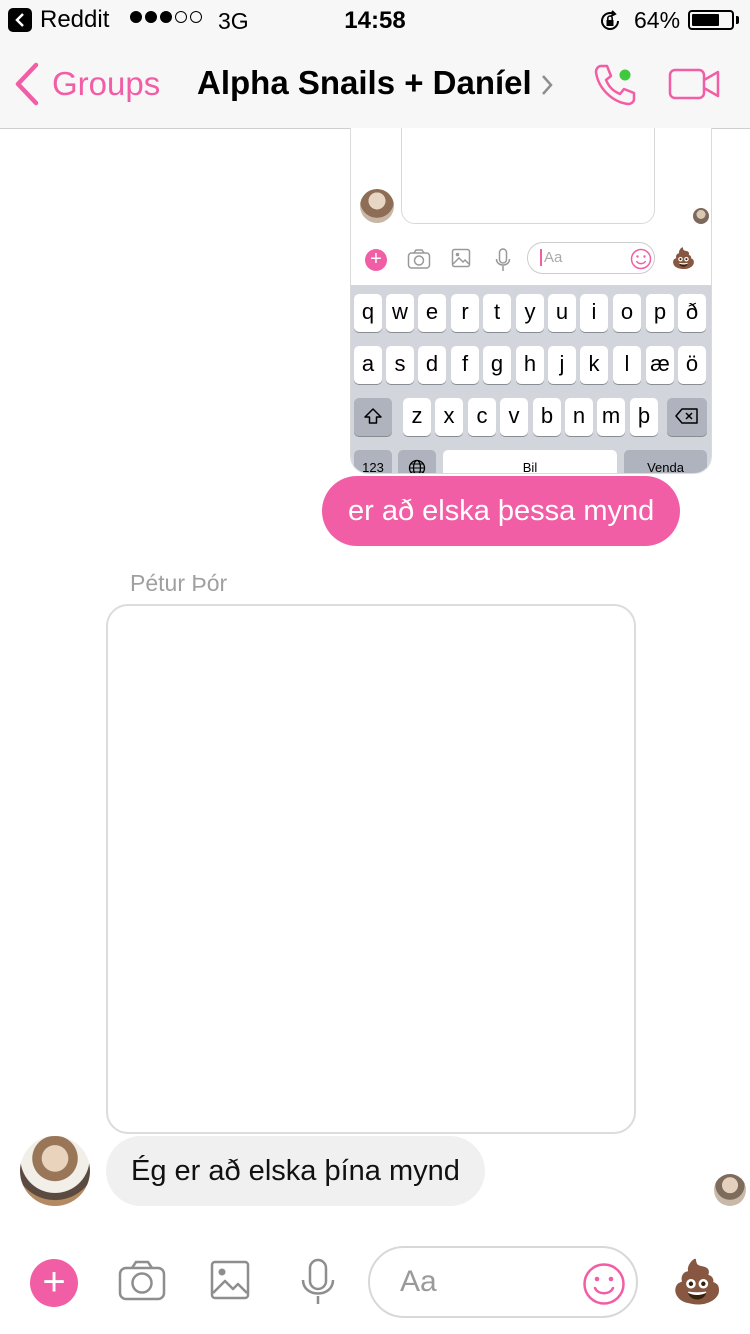 The width and height of the screenshot is (750, 1334). Describe the element at coordinates (400, 313) in the screenshot. I see `key: w` at that location.